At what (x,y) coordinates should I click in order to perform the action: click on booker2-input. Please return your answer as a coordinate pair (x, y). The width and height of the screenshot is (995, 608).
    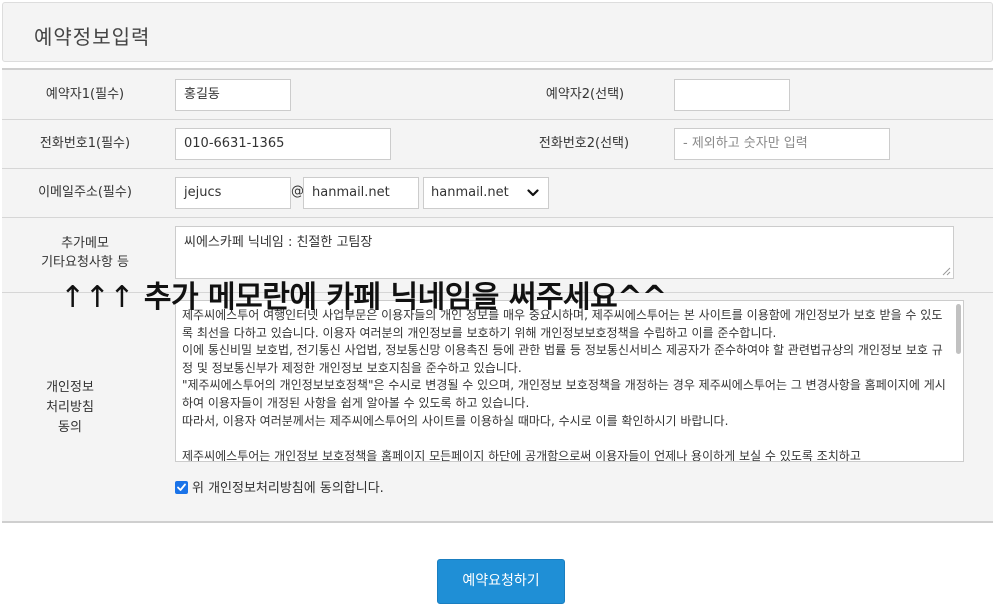
    Looking at the image, I should click on (732, 95).